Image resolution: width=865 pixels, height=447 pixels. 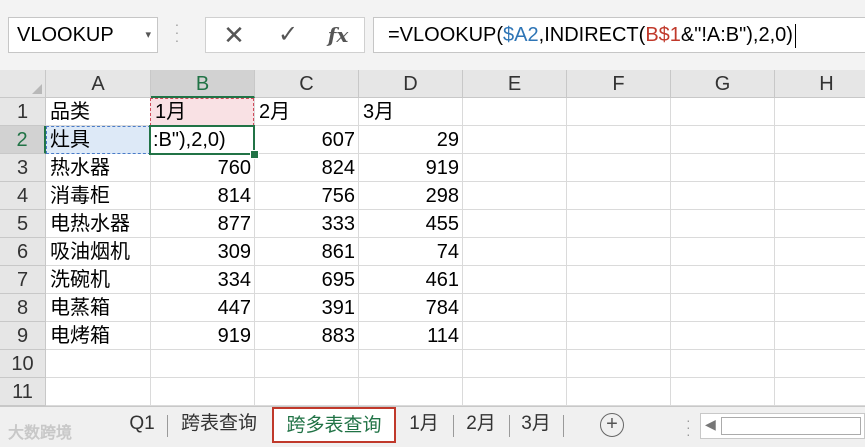 What do you see at coordinates (820, 84) in the screenshot?
I see `column-header-h: H` at bounding box center [820, 84].